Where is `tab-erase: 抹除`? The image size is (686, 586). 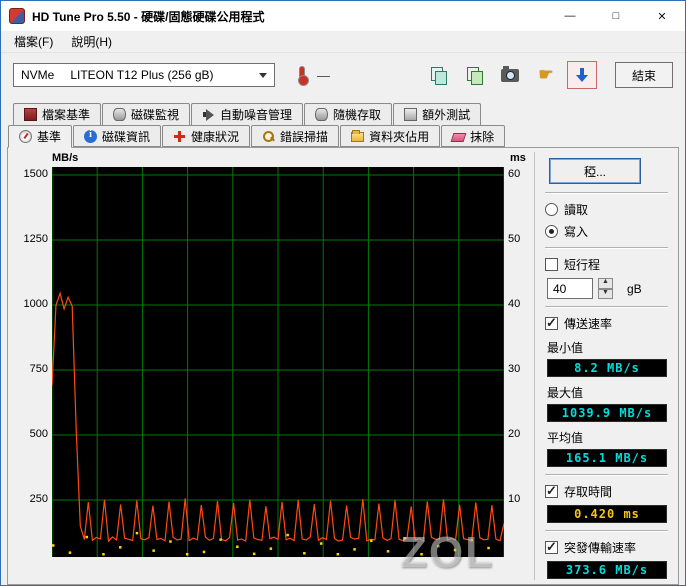
tab-erase: 抹除 is located at coordinates (473, 136).